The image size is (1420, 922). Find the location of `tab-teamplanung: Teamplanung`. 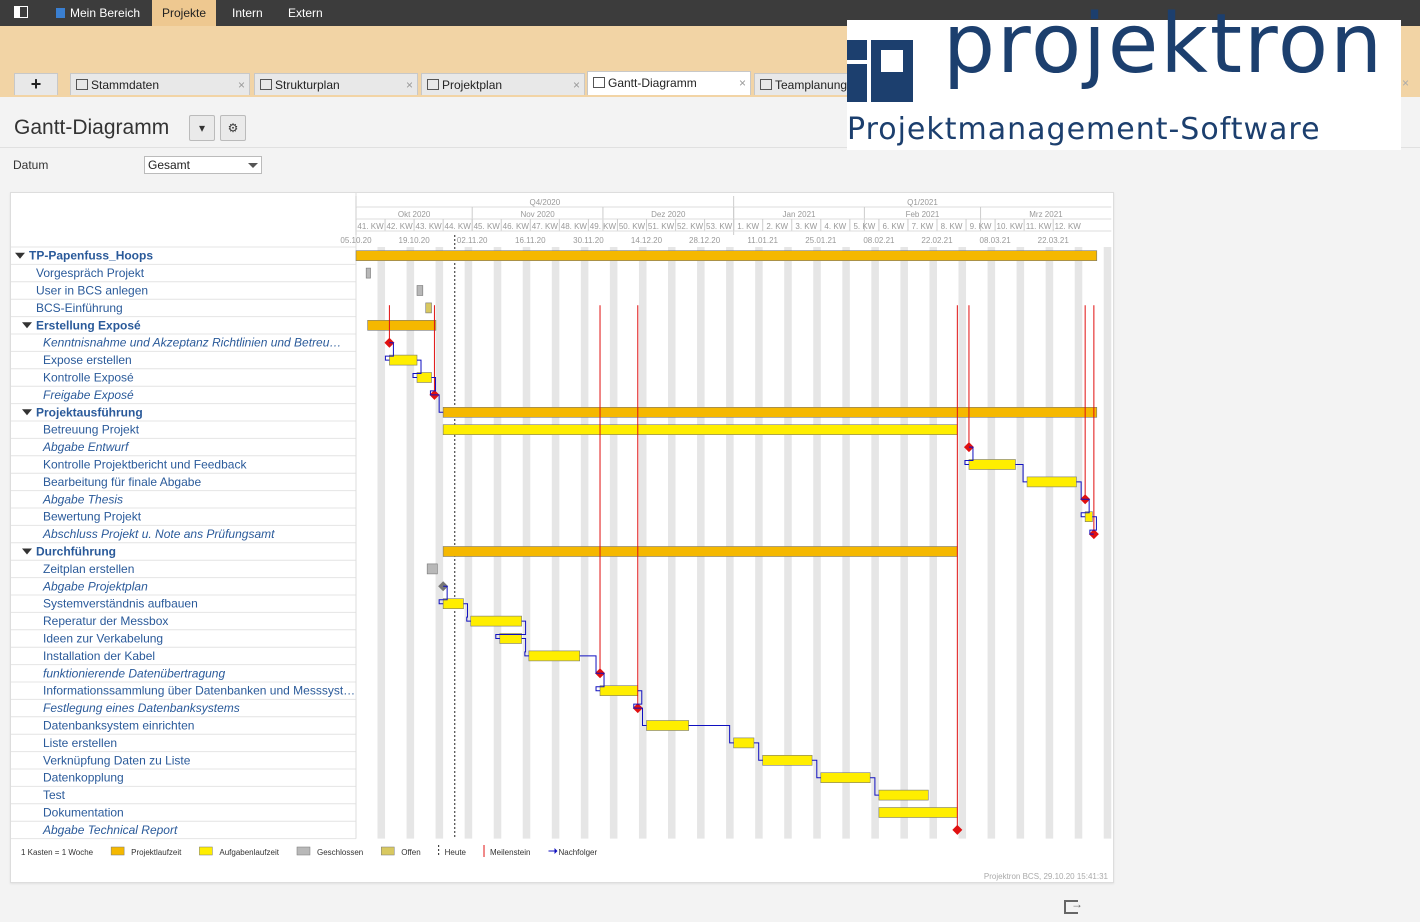

tab-teamplanung: Teamplanung is located at coordinates (804, 84).